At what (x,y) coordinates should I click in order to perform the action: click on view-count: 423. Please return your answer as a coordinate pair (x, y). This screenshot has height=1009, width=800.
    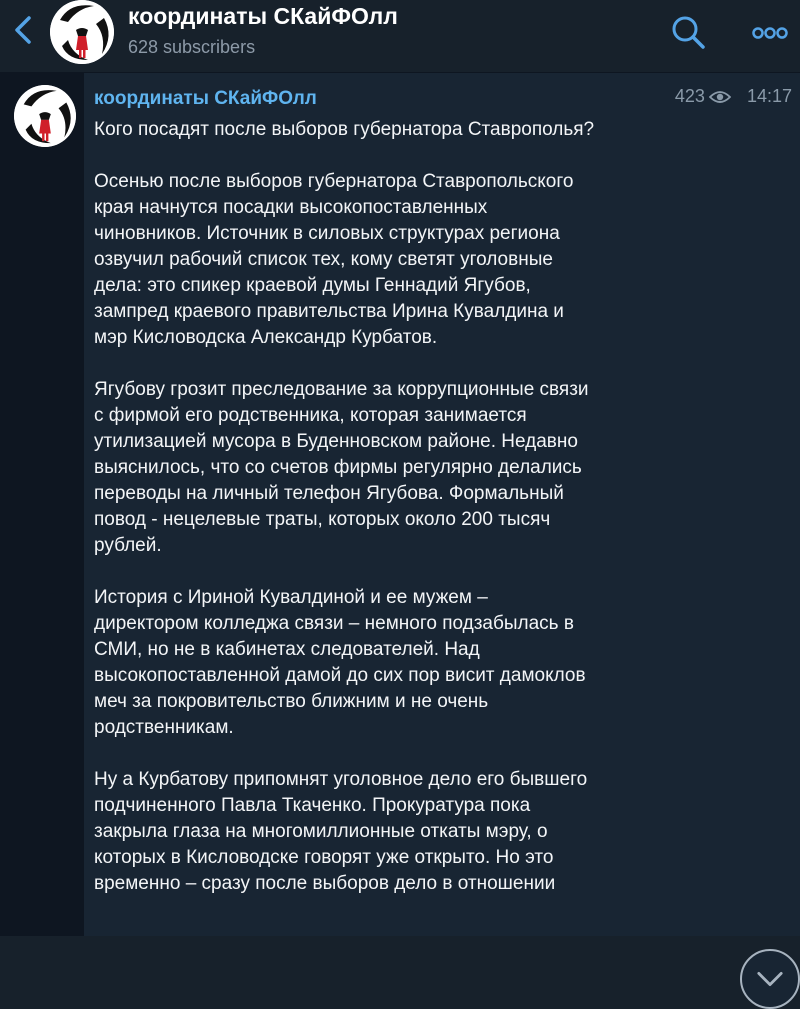
    Looking at the image, I should click on (689, 96).